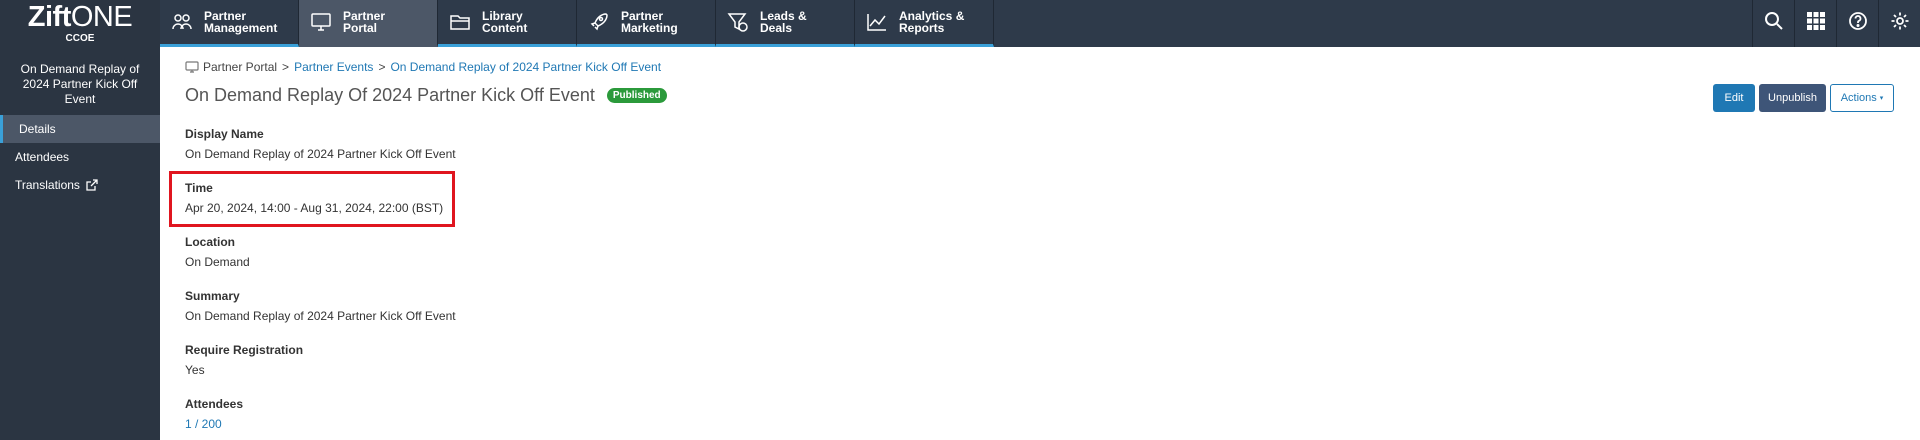  What do you see at coordinates (241, 22) in the screenshot?
I see `nav-label: Partner Management` at bounding box center [241, 22].